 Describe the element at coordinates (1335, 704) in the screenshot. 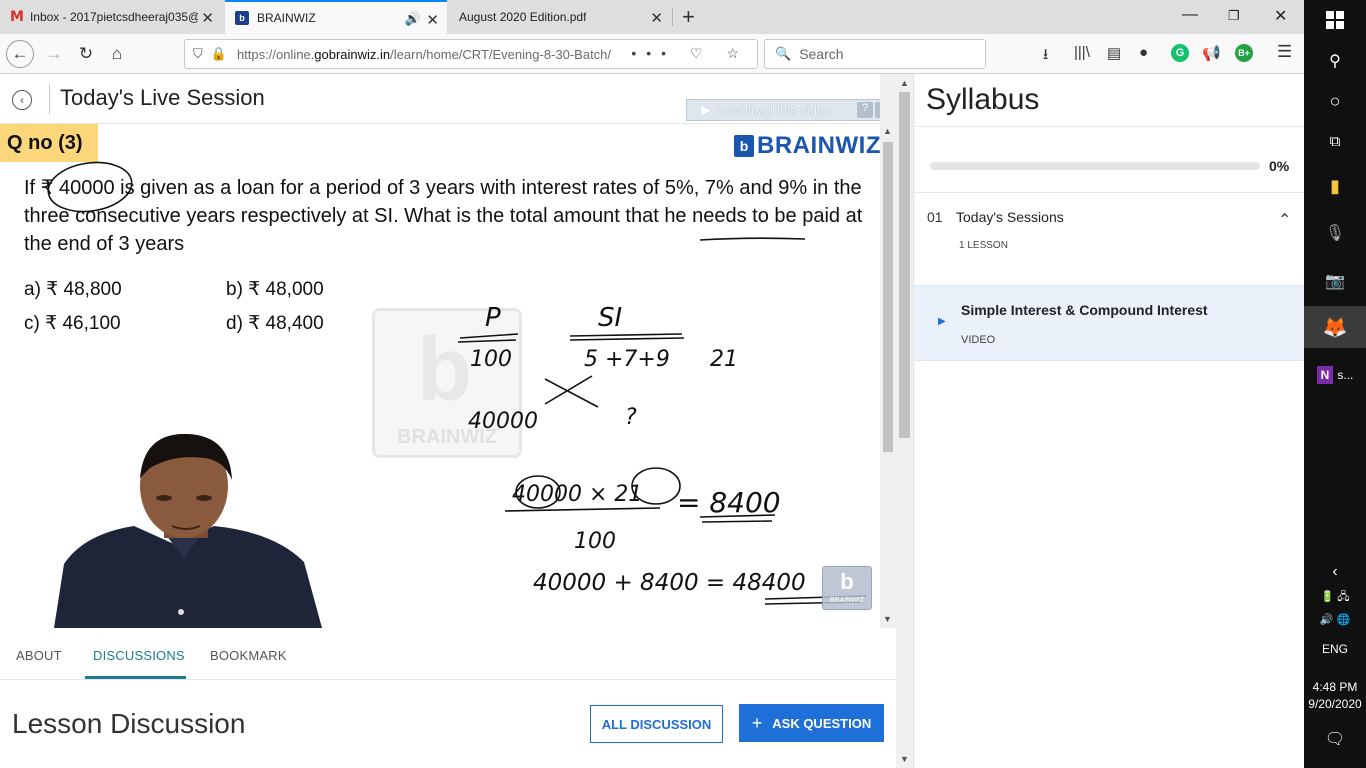

I see `clock-date: 9/20/2020` at that location.